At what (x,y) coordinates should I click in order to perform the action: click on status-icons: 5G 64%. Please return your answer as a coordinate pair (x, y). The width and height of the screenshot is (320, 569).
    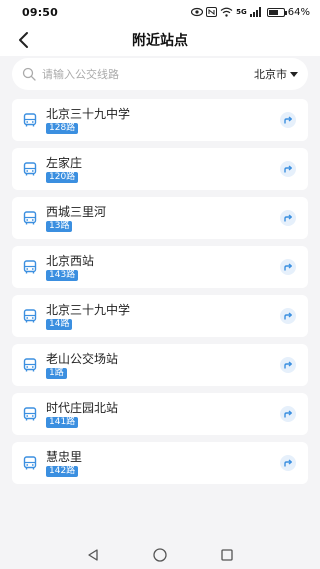
    Looking at the image, I should click on (250, 12).